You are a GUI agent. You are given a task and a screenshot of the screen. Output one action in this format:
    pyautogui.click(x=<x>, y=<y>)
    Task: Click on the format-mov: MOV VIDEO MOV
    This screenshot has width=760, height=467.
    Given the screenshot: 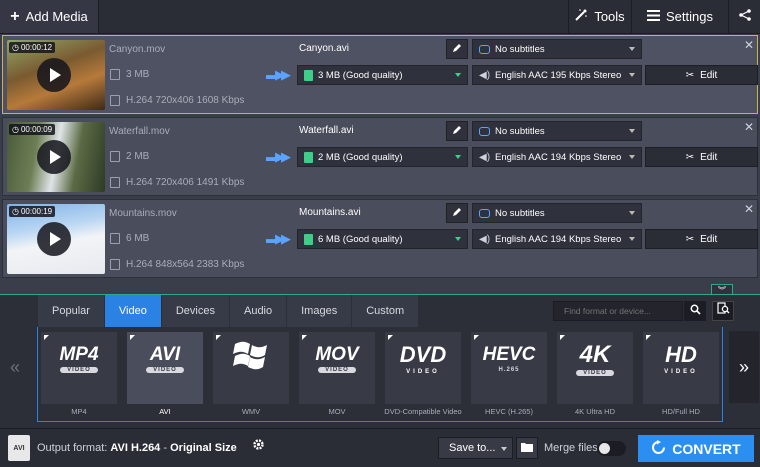 What is the action you would take?
    pyautogui.click(x=337, y=374)
    